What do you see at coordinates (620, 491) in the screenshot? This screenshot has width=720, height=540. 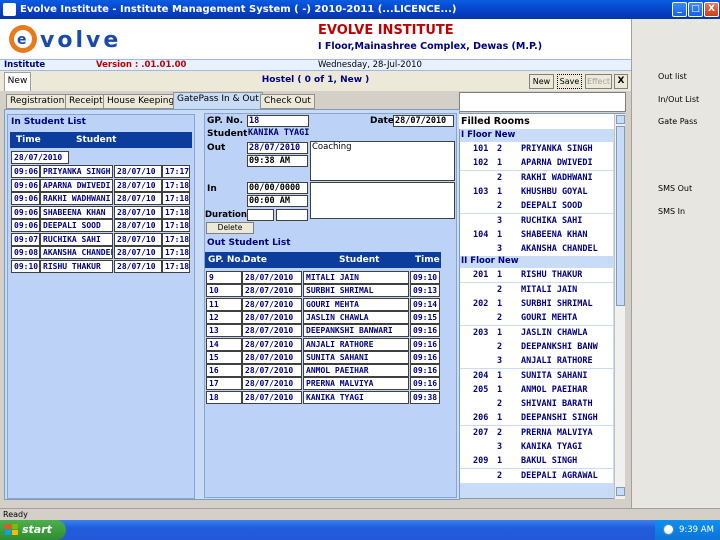 I see `scroll-down-icon` at bounding box center [620, 491].